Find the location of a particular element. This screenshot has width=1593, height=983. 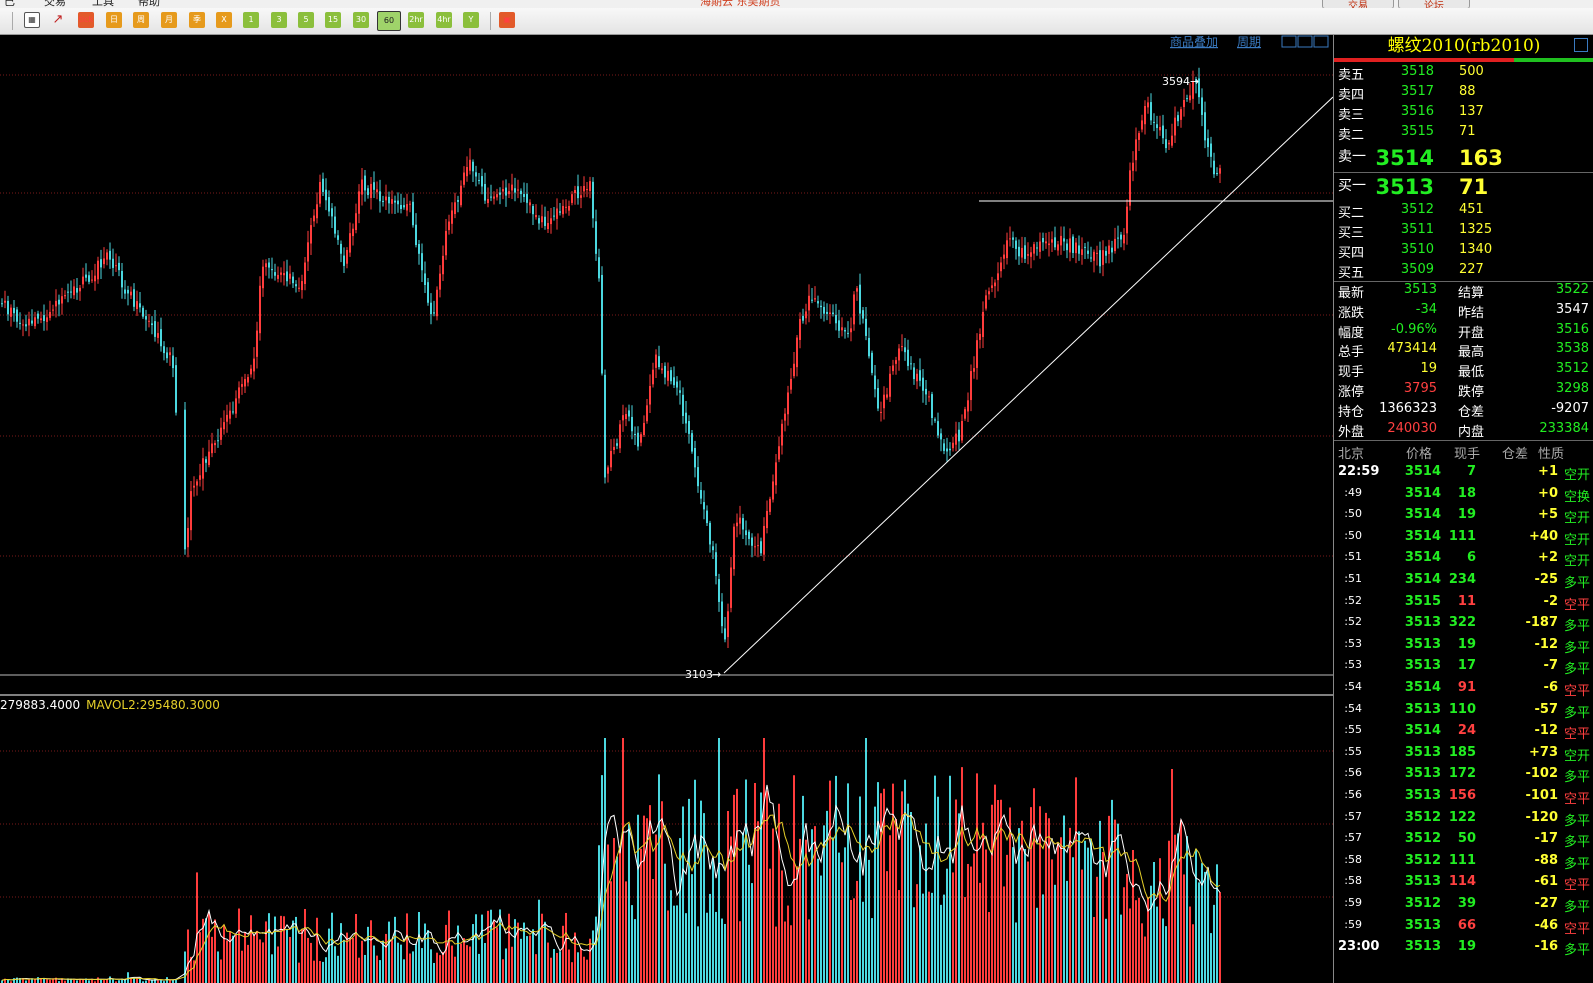

period-day-button: 日 is located at coordinates (114, 20).